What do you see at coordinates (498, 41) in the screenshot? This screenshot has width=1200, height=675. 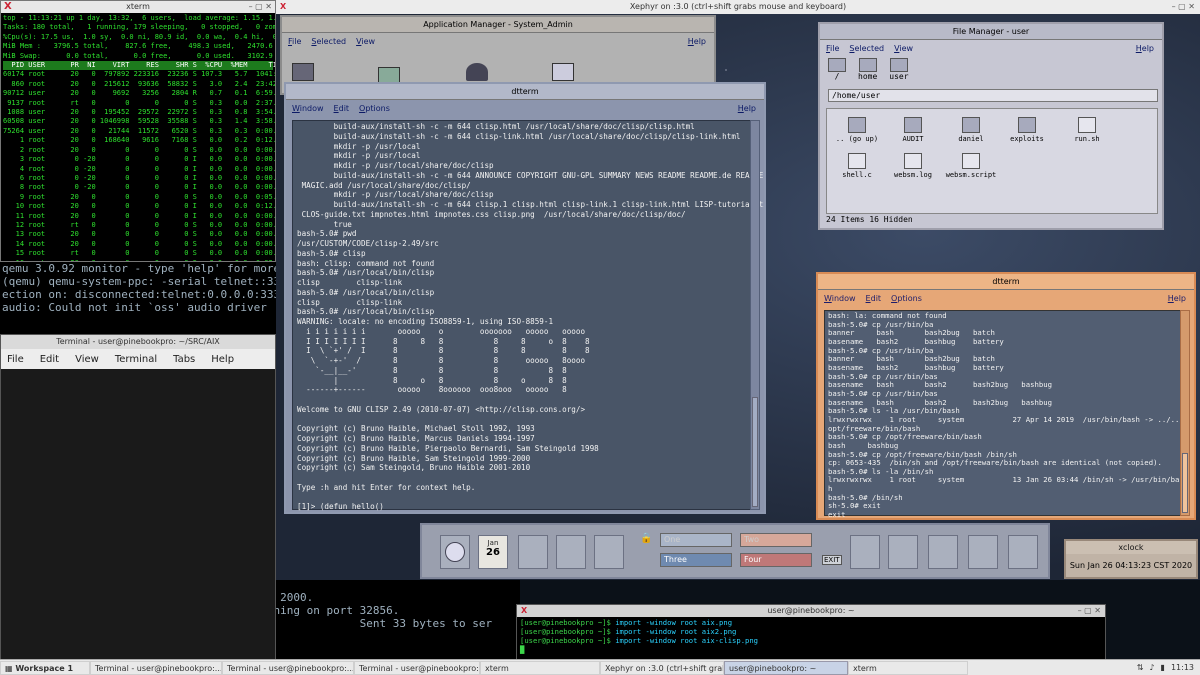 I see `app-manager-menubar: File Selected View Help` at bounding box center [498, 41].